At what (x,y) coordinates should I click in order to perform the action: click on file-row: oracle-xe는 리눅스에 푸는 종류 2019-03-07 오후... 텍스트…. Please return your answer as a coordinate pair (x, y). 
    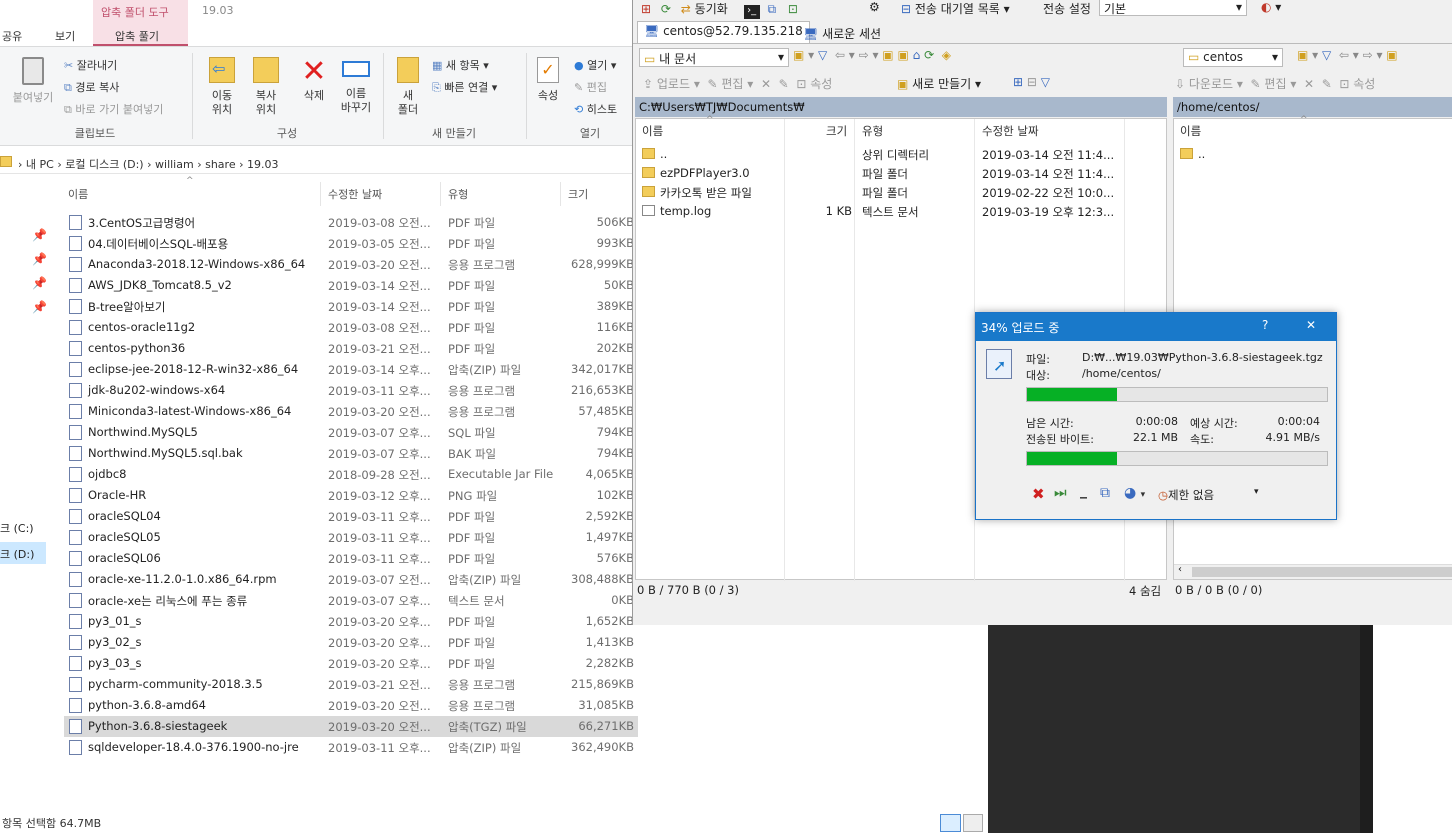
    Looking at the image, I should click on (351, 600).